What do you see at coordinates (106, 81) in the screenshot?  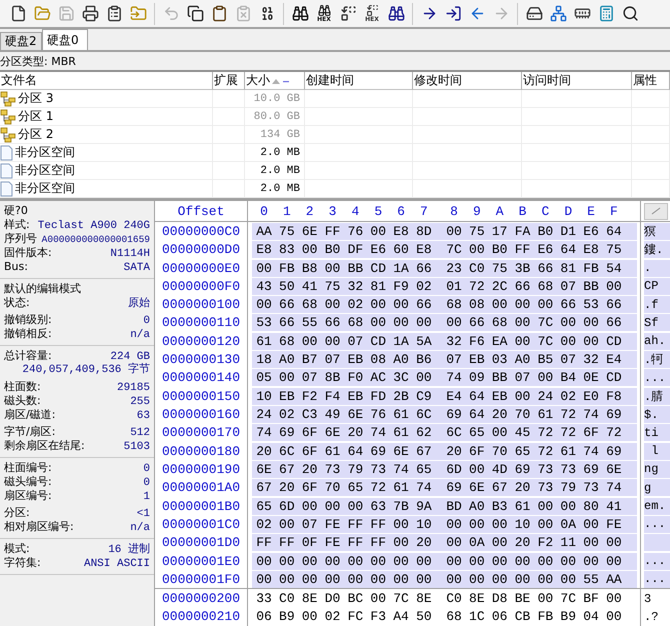 I see `column-header: 文件名` at bounding box center [106, 81].